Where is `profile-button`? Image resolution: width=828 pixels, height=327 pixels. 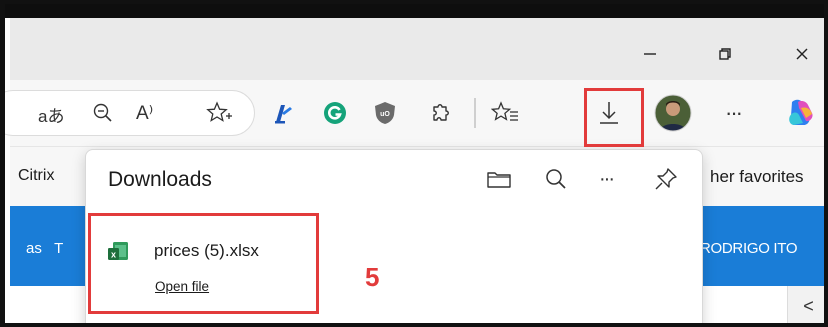 profile-button is located at coordinates (673, 113).